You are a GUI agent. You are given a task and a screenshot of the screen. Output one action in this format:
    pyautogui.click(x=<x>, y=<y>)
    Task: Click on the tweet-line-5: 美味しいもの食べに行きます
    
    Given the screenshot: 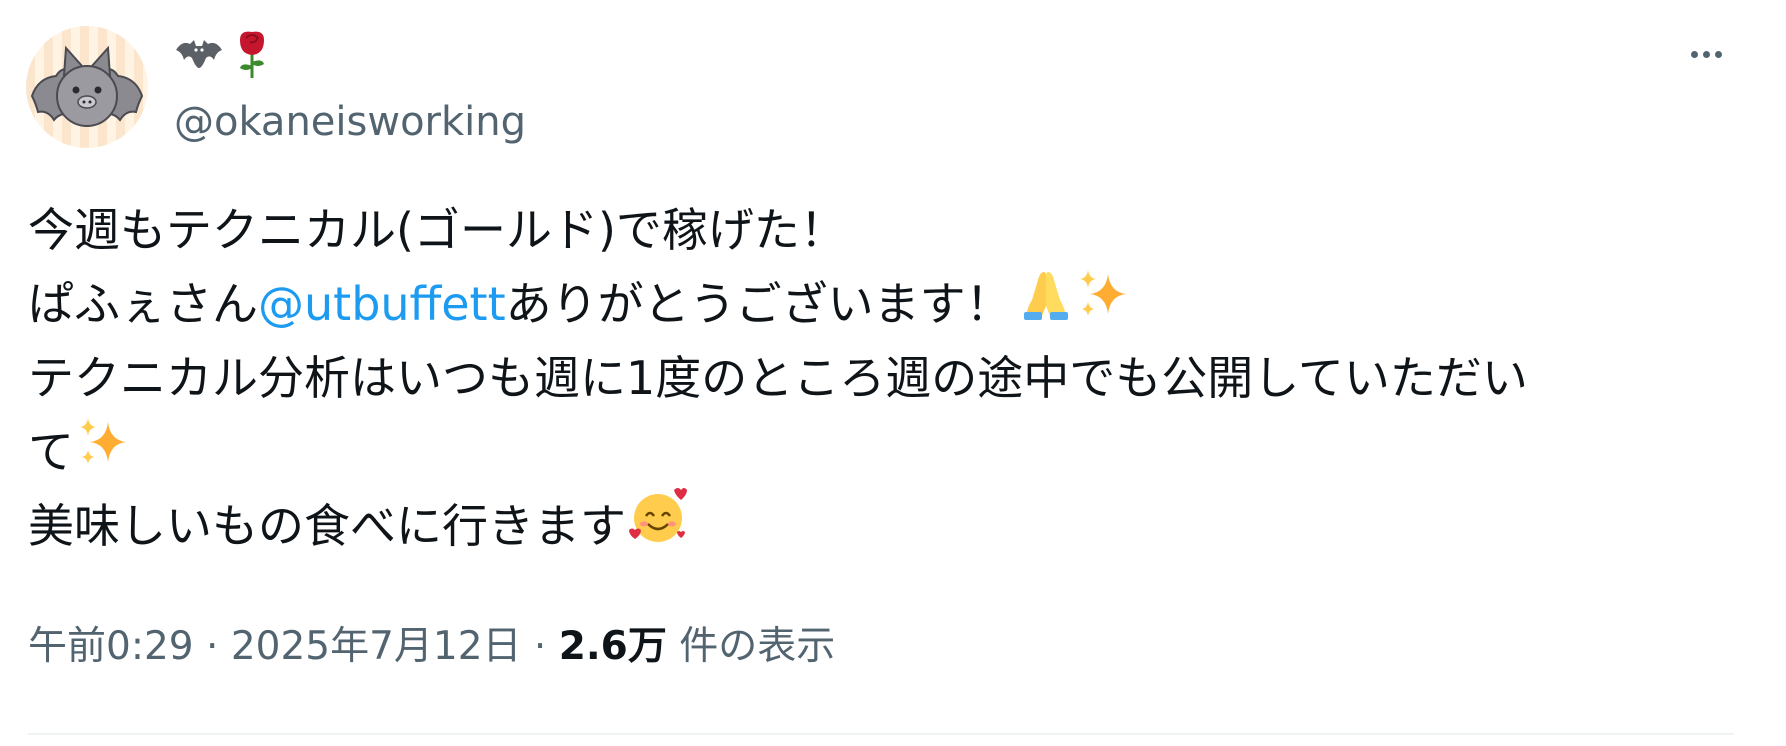 What is the action you would take?
    pyautogui.click(x=868, y=525)
    